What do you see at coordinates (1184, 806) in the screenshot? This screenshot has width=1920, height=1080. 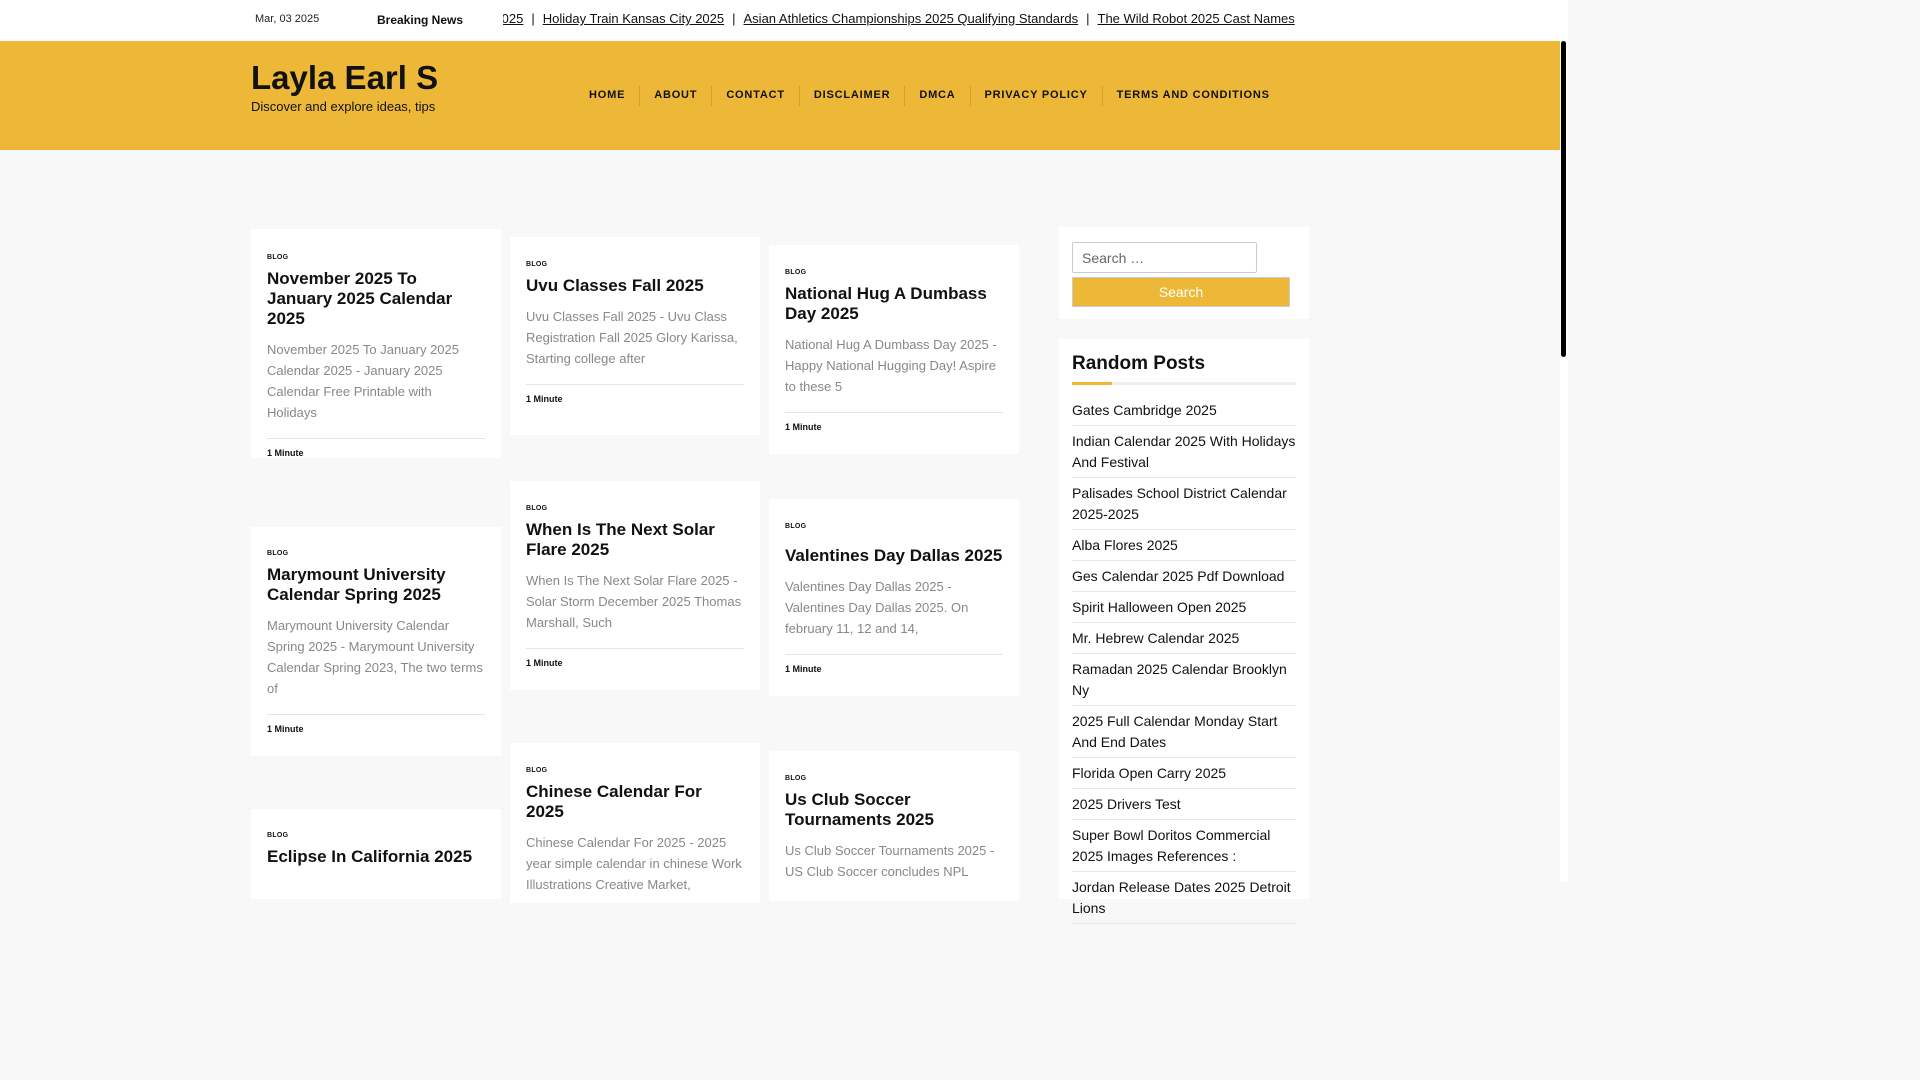 I see `random-post-link: 2025 Drivers Test` at bounding box center [1184, 806].